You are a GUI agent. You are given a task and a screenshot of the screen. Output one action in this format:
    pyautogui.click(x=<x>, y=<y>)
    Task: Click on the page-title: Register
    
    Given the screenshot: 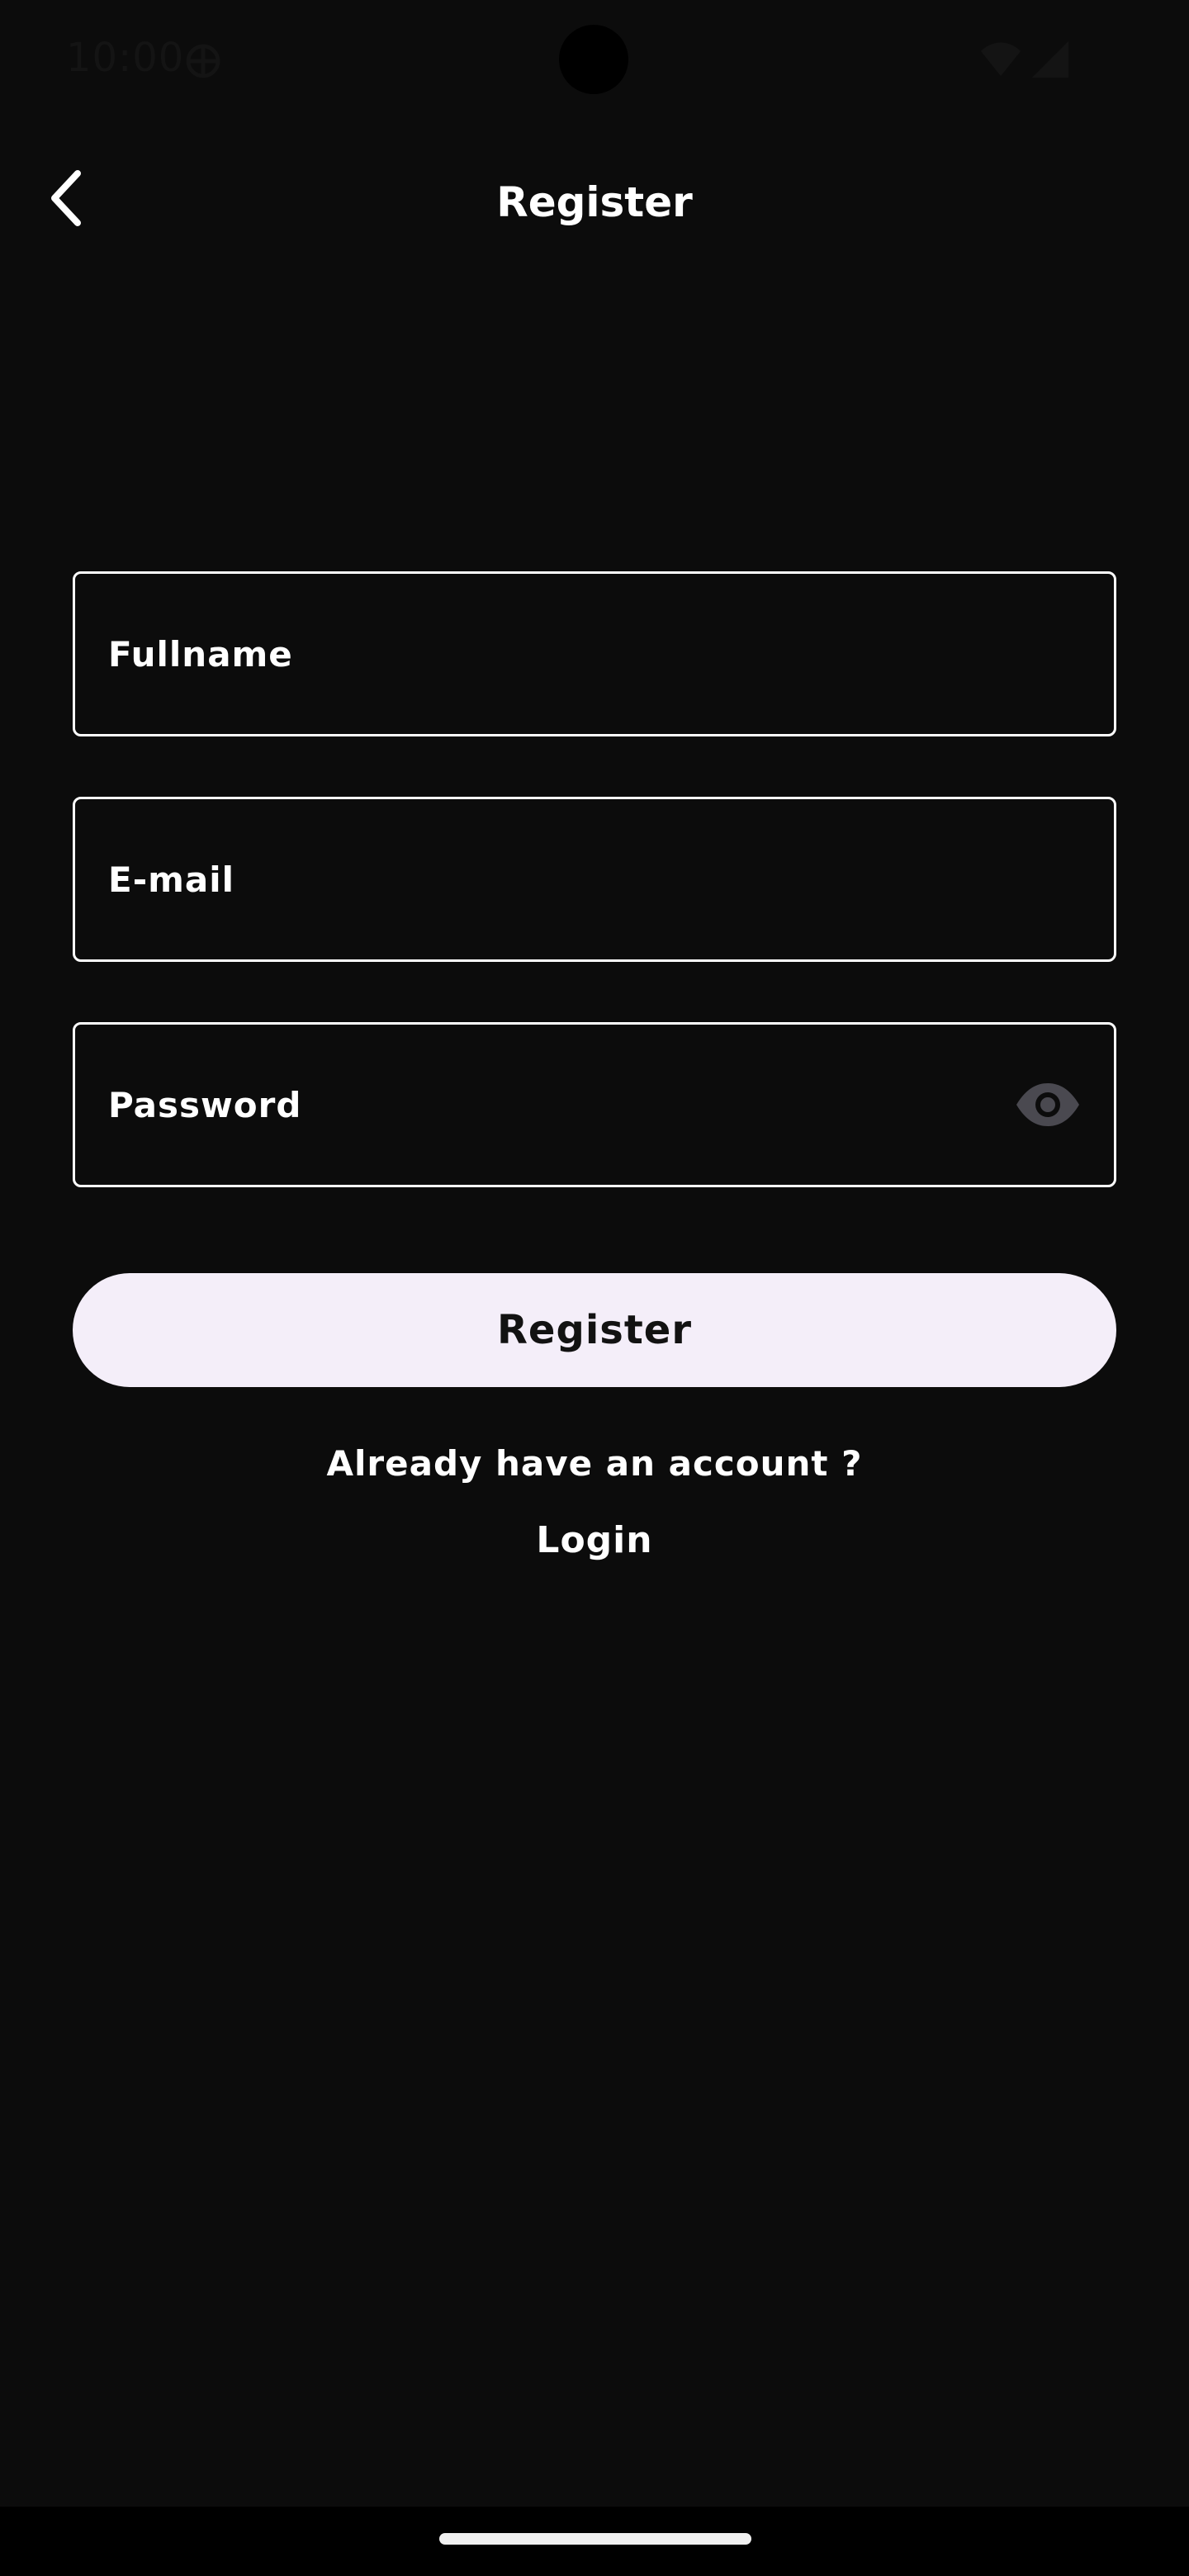 What is the action you would take?
    pyautogui.click(x=594, y=202)
    